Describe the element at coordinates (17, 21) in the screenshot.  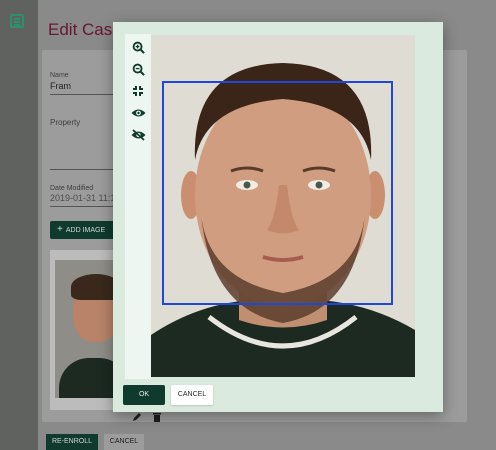
I see `list-icon` at that location.